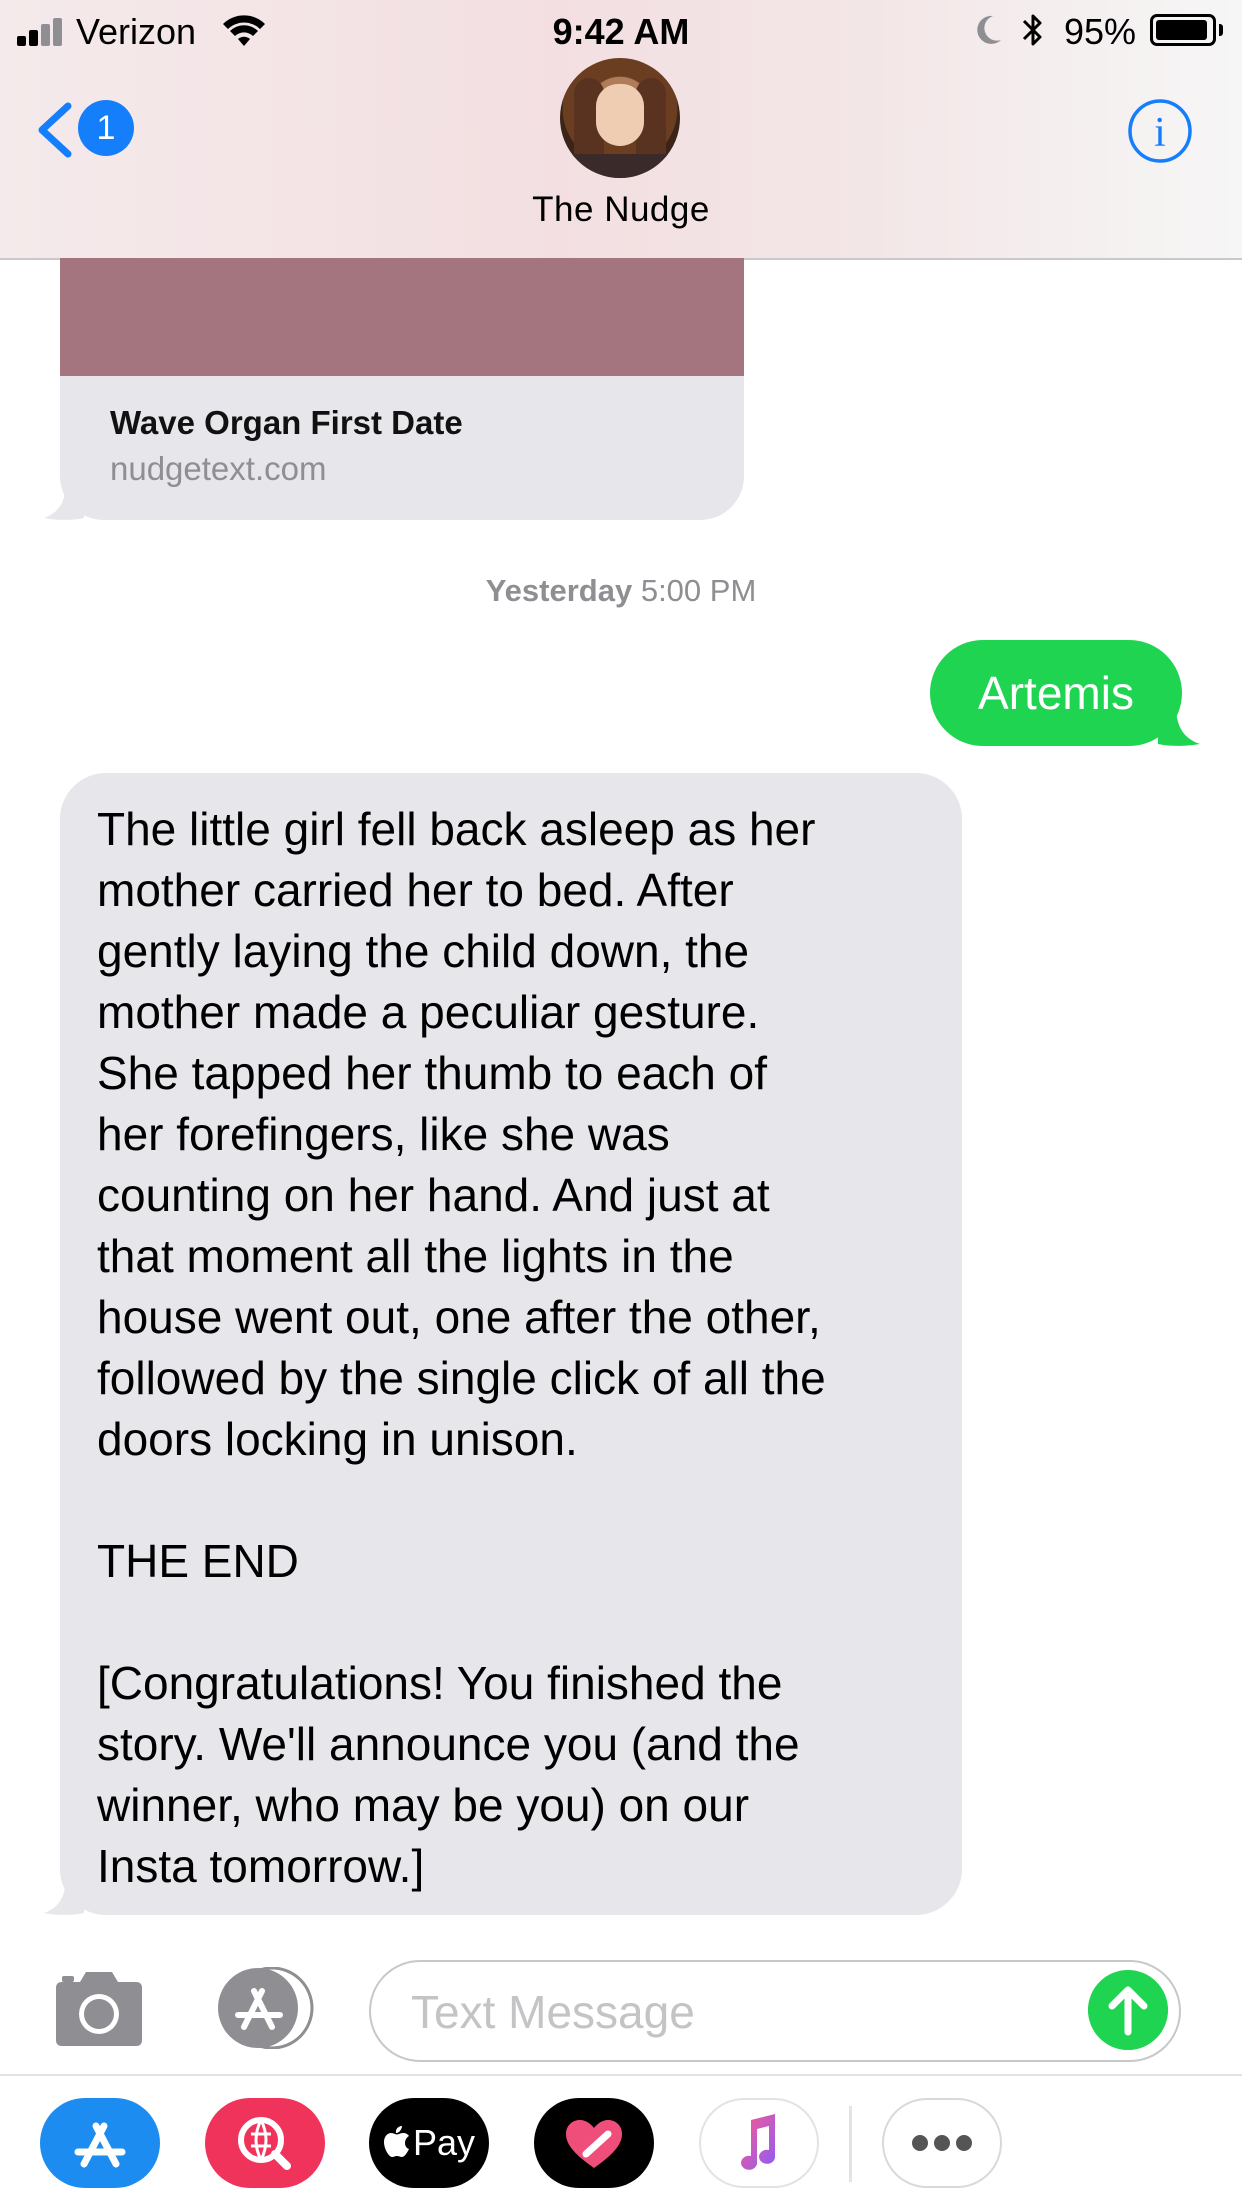  I want to click on info-icon: i, so click(1160, 131).